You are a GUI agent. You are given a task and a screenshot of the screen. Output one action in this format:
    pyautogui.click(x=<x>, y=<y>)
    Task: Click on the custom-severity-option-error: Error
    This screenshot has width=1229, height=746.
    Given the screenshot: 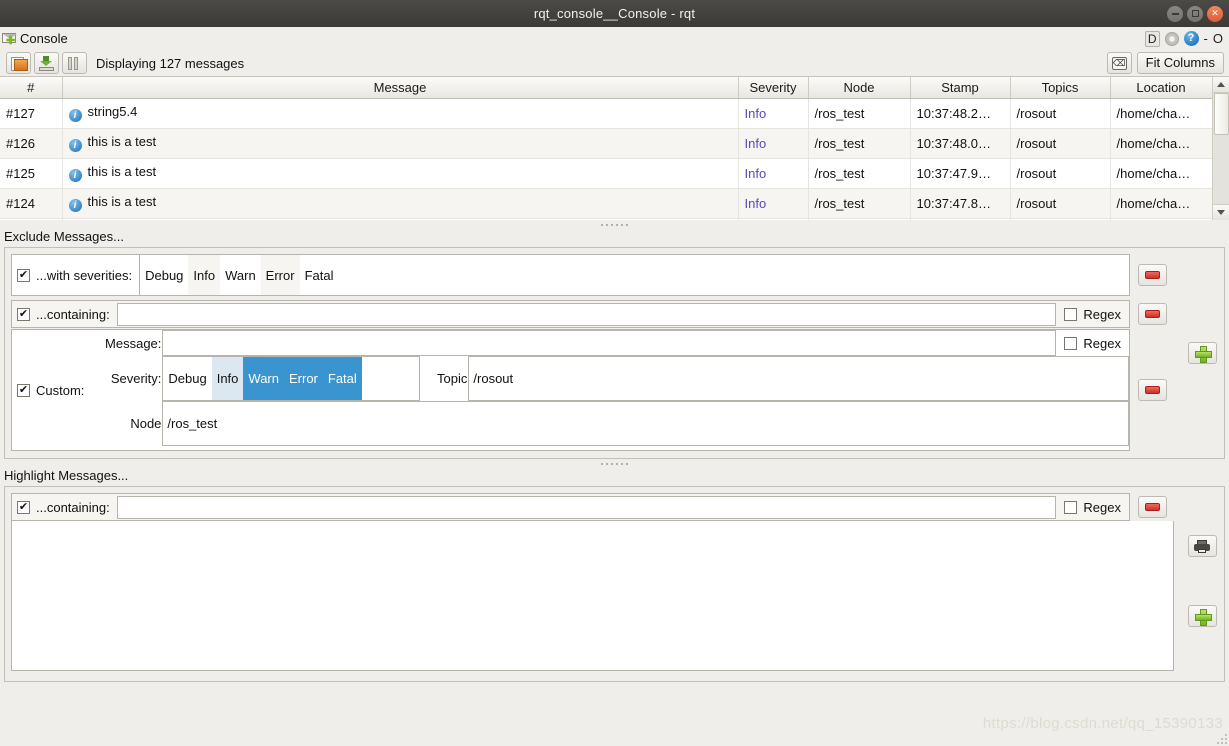 What is the action you would take?
    pyautogui.click(x=303, y=378)
    